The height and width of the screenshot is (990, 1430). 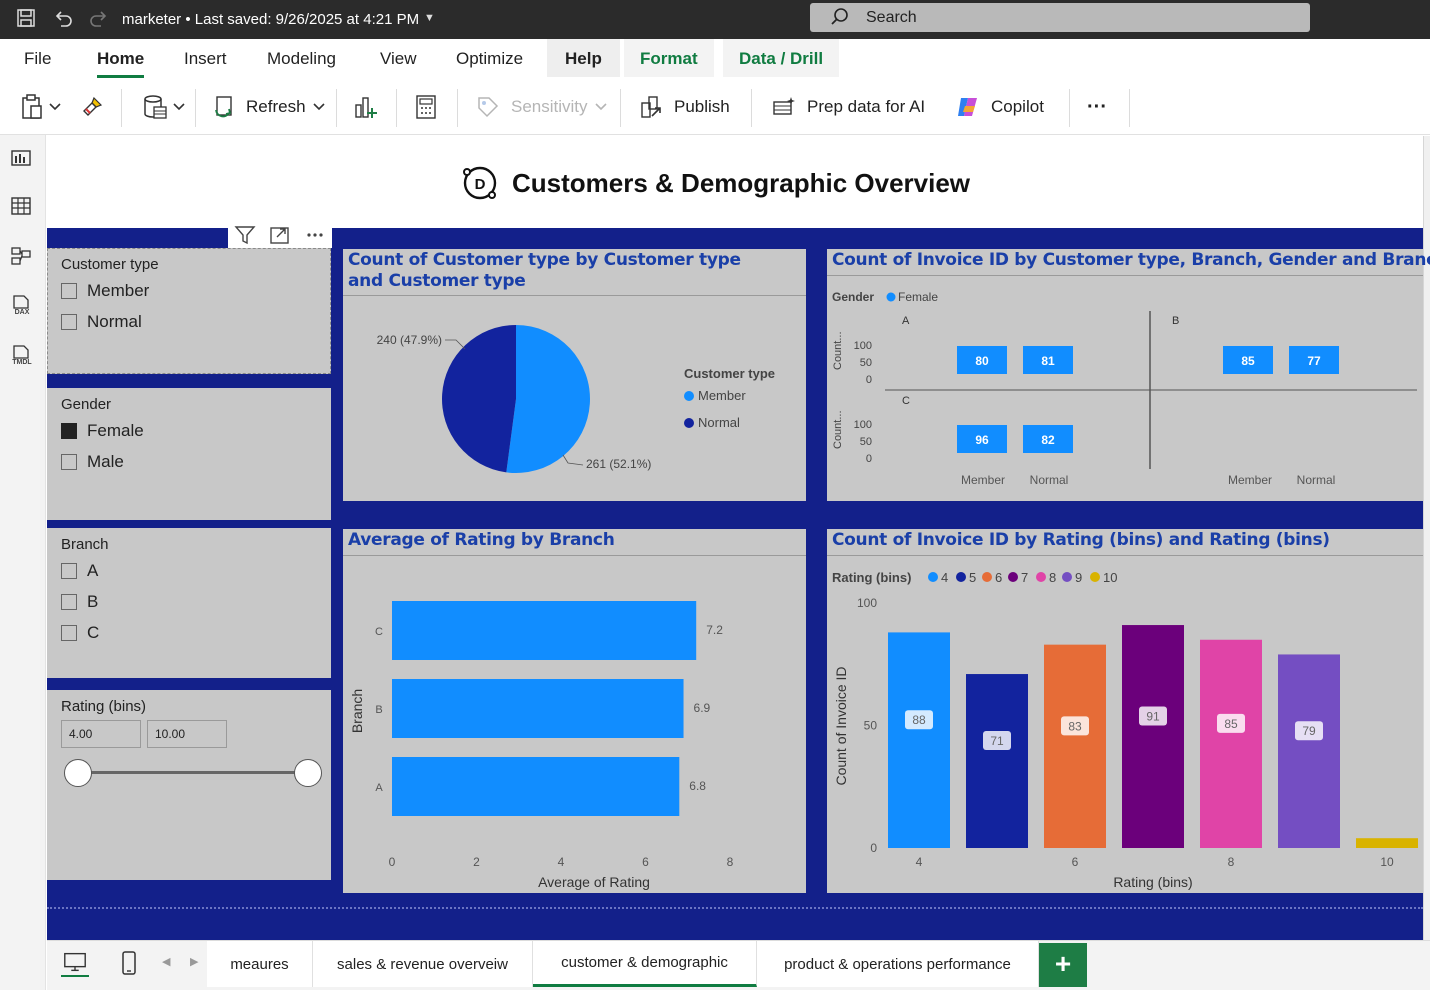 What do you see at coordinates (22, 307) in the screenshot?
I see `dax-query-view-icon: DAX` at bounding box center [22, 307].